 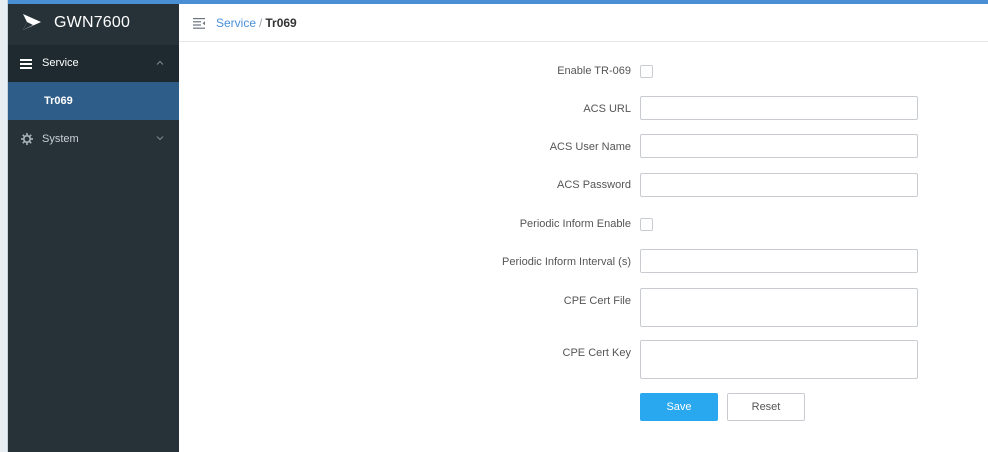 What do you see at coordinates (596, 353) in the screenshot?
I see `cpe-cert-key-label: CPE Cert Key` at bounding box center [596, 353].